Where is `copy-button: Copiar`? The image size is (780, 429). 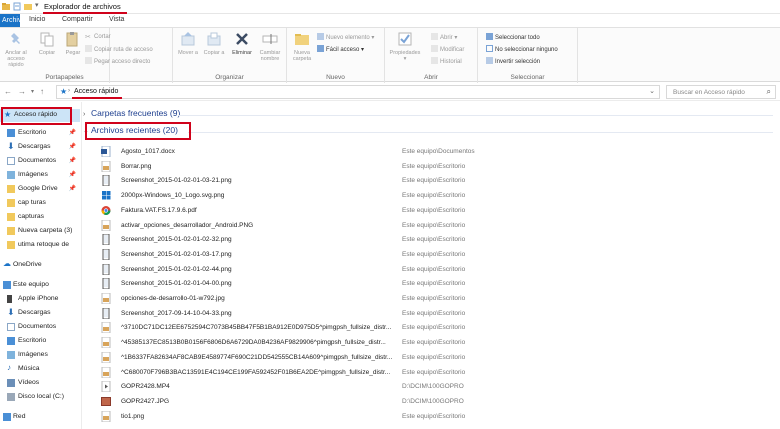
copy-button: Copiar is located at coordinates (47, 43).